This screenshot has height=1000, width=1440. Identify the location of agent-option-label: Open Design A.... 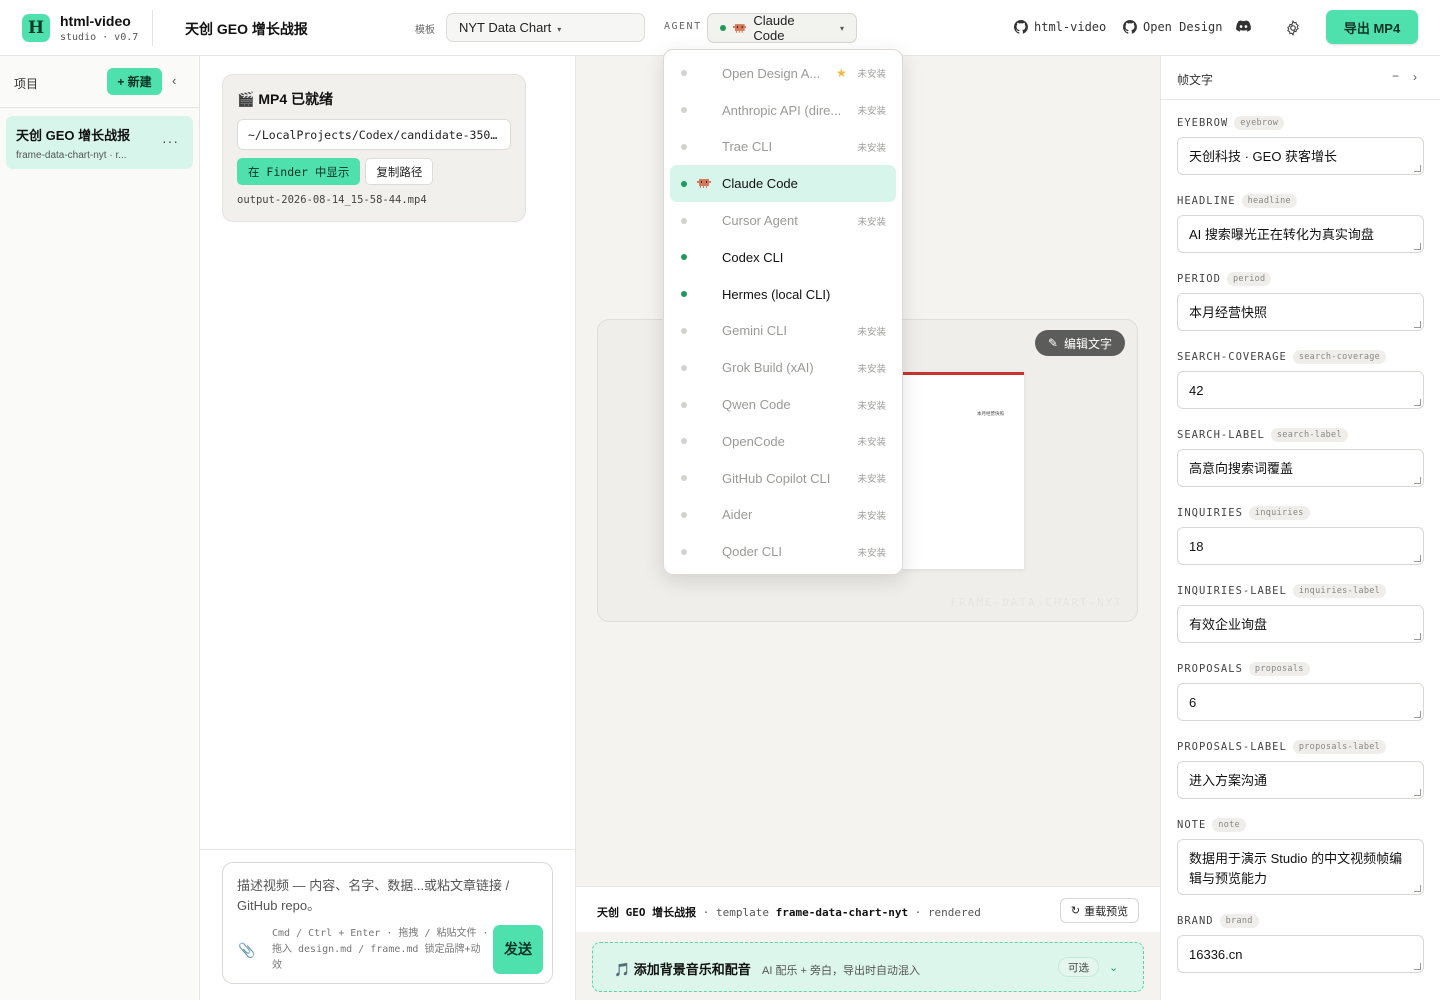
(771, 73).